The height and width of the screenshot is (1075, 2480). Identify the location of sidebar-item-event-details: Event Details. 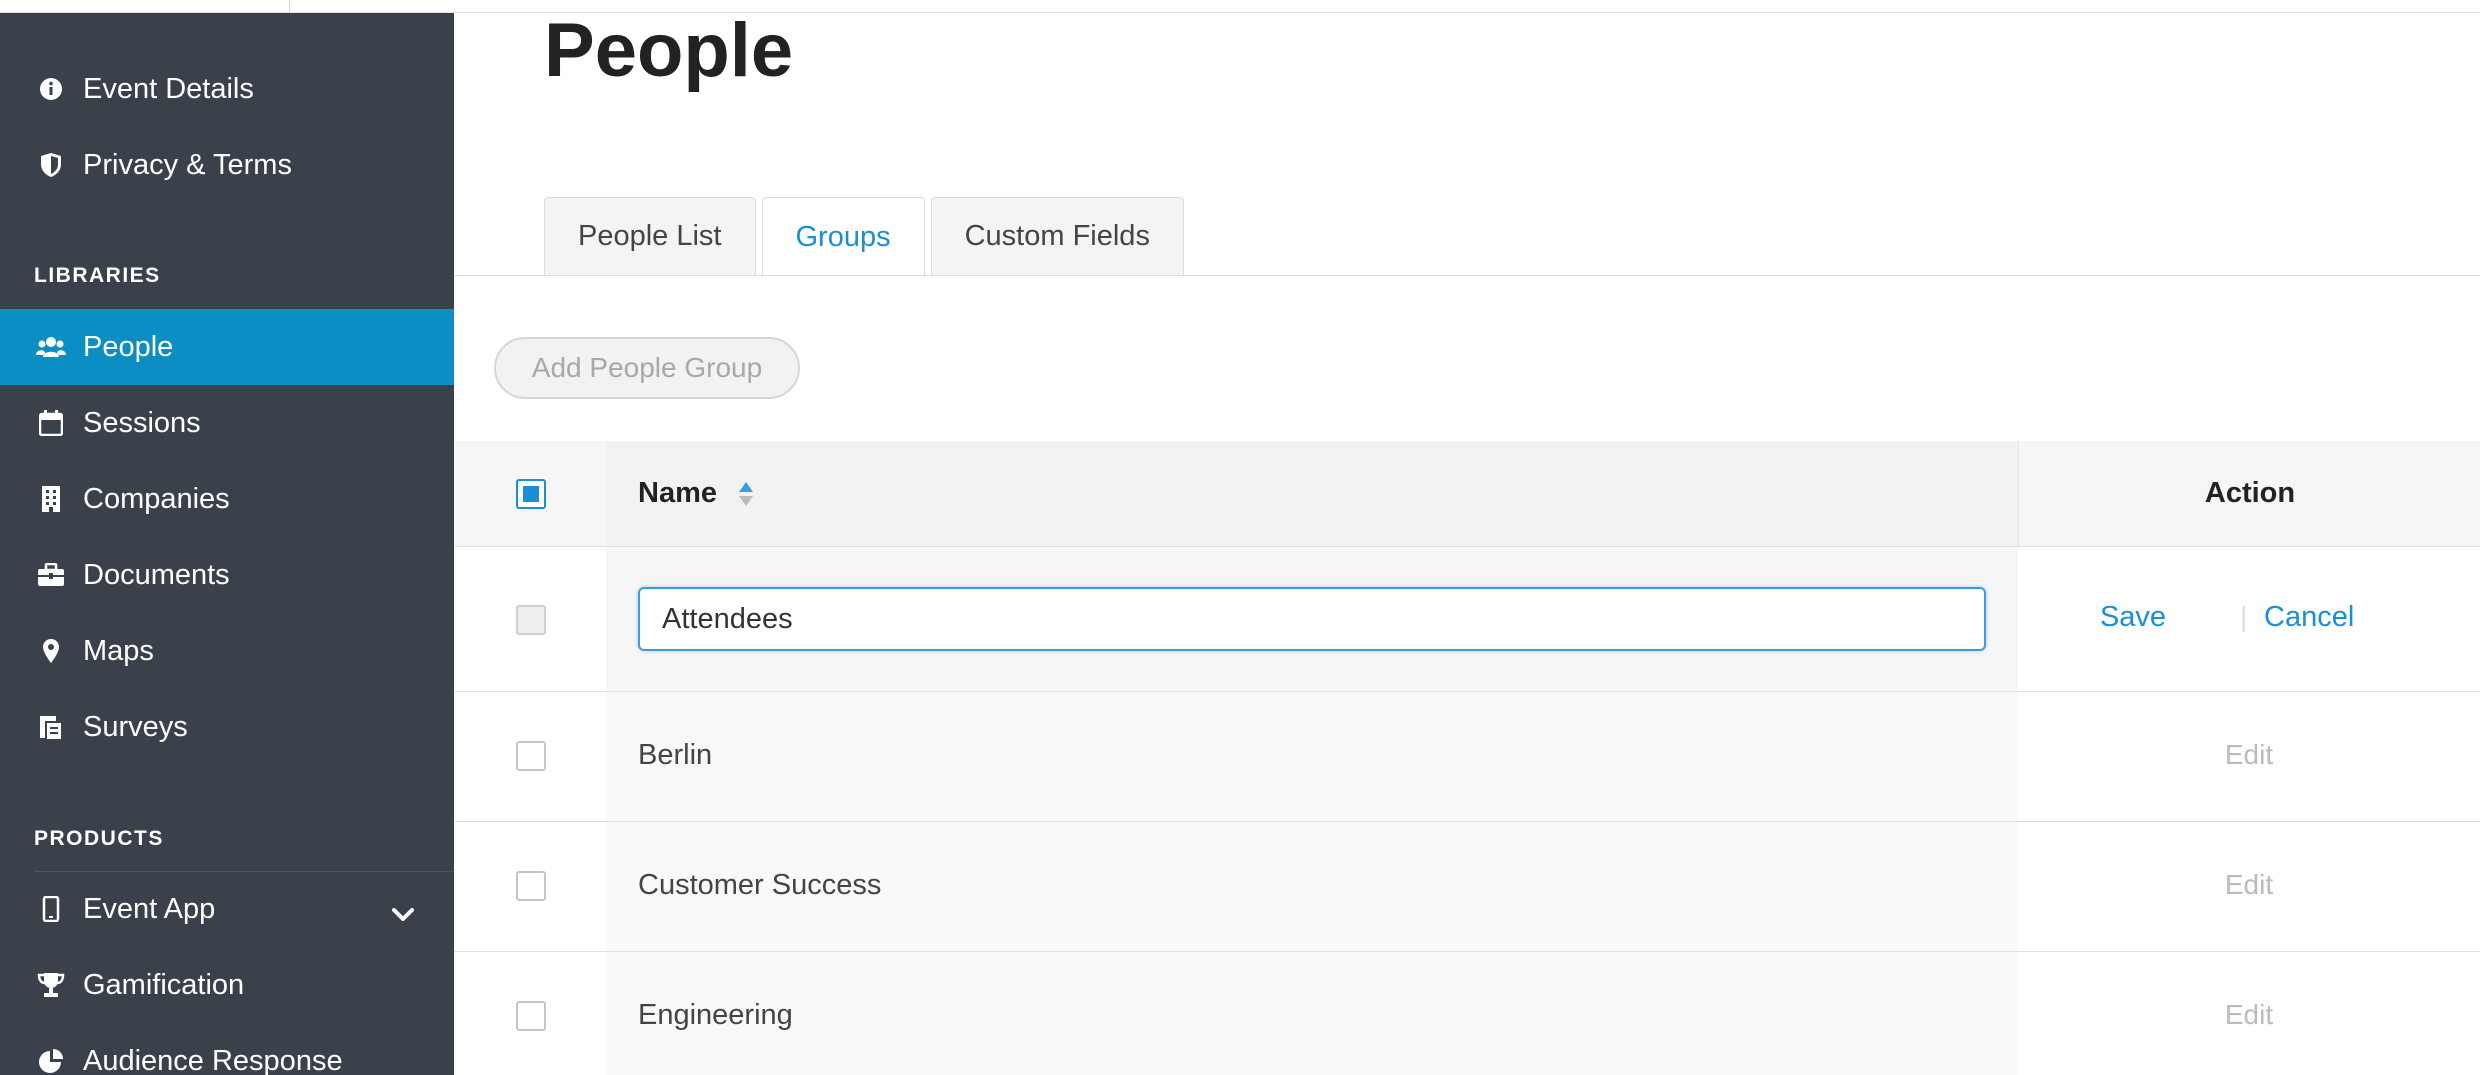
(227, 89).